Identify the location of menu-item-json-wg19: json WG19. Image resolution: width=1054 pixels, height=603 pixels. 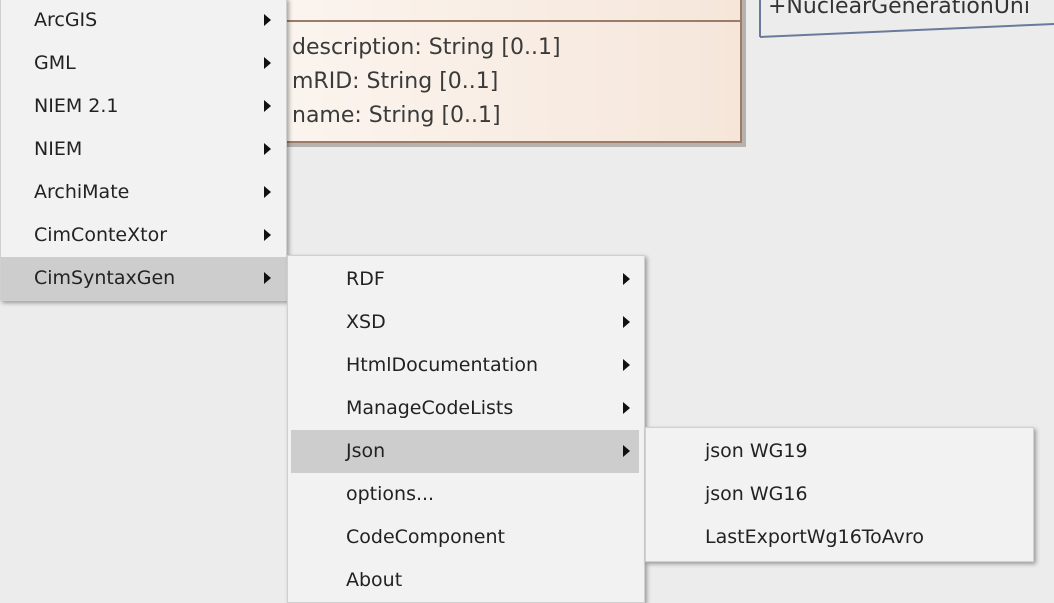
(839, 451).